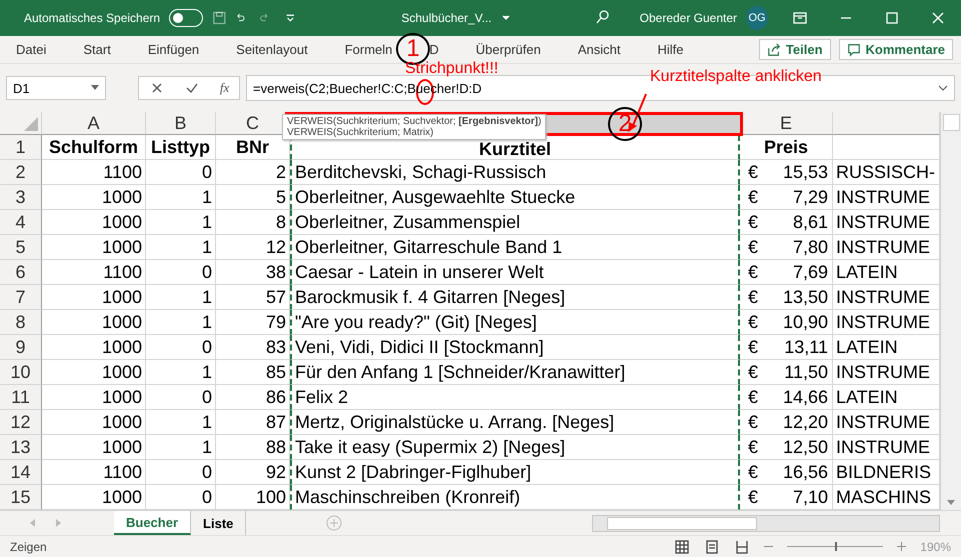 The image size is (961, 557). What do you see at coordinates (810, 272) in the screenshot?
I see `cell-text: 7,69` at bounding box center [810, 272].